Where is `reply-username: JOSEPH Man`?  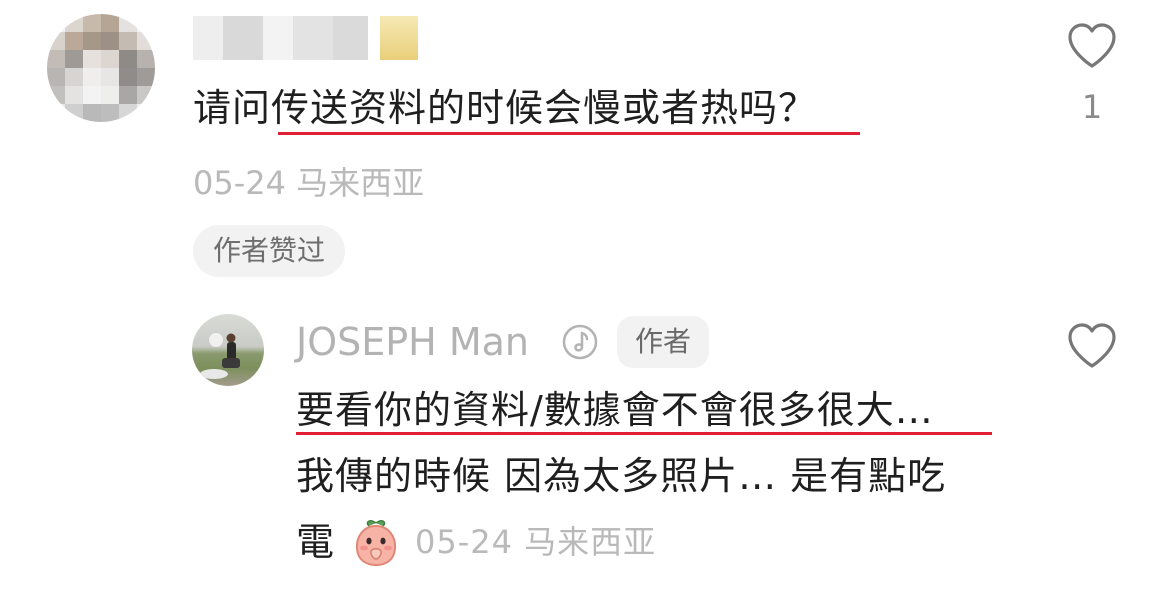 reply-username: JOSEPH Man is located at coordinates (412, 342).